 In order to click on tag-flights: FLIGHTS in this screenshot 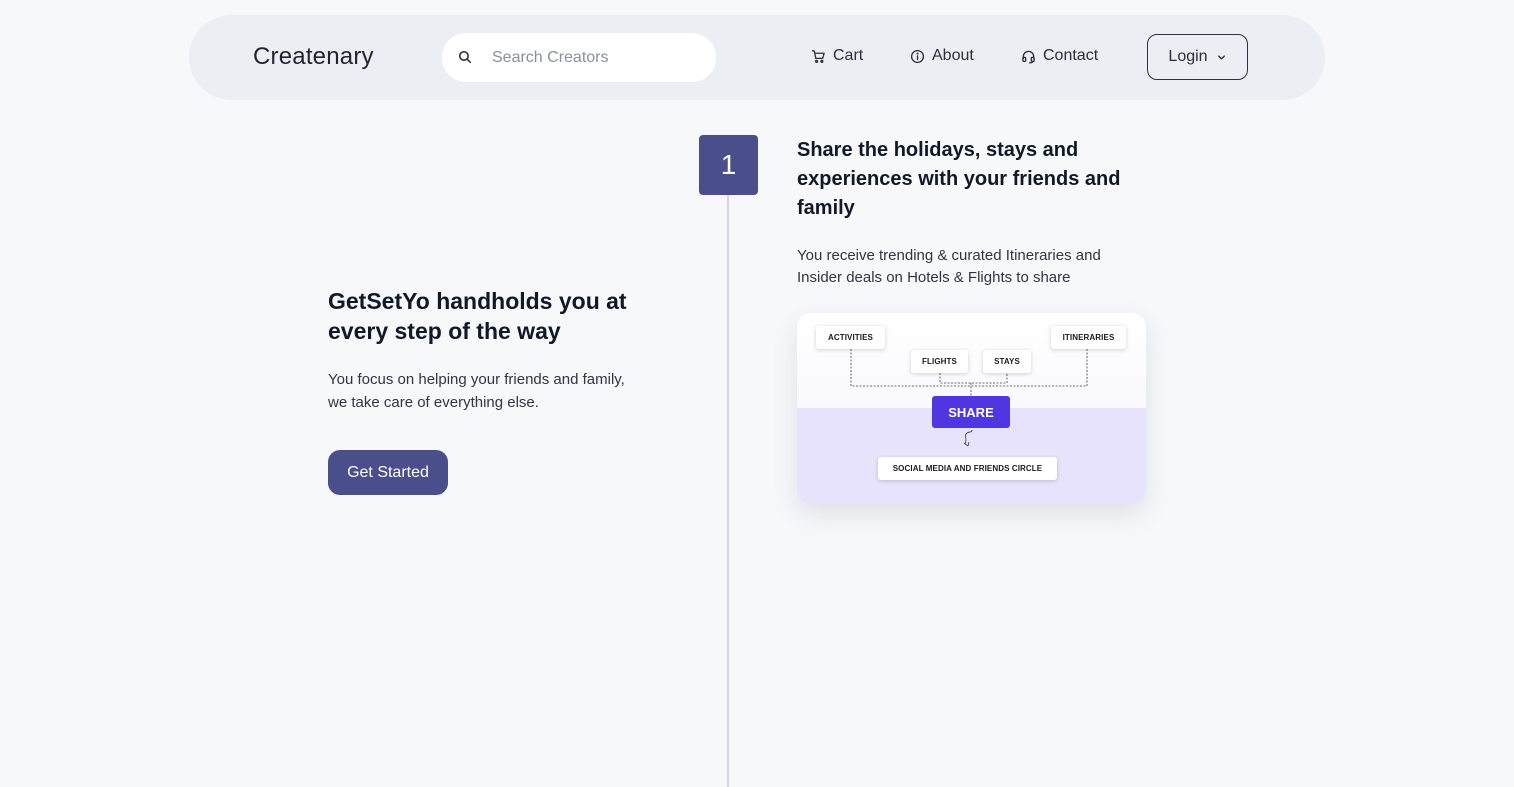, I will do `click(939, 361)`.